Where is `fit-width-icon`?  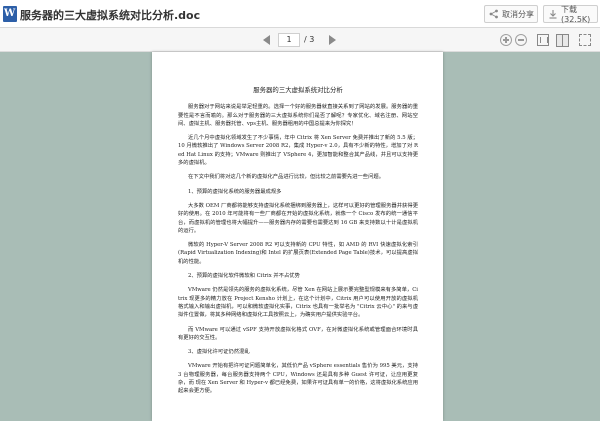 fit-width-icon is located at coordinates (543, 40).